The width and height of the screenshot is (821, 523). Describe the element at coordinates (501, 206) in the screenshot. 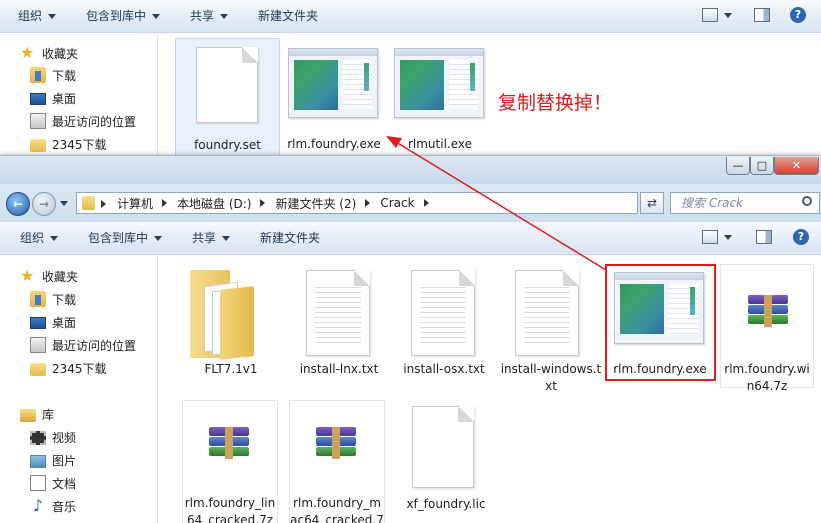

I see `arrow-line` at that location.